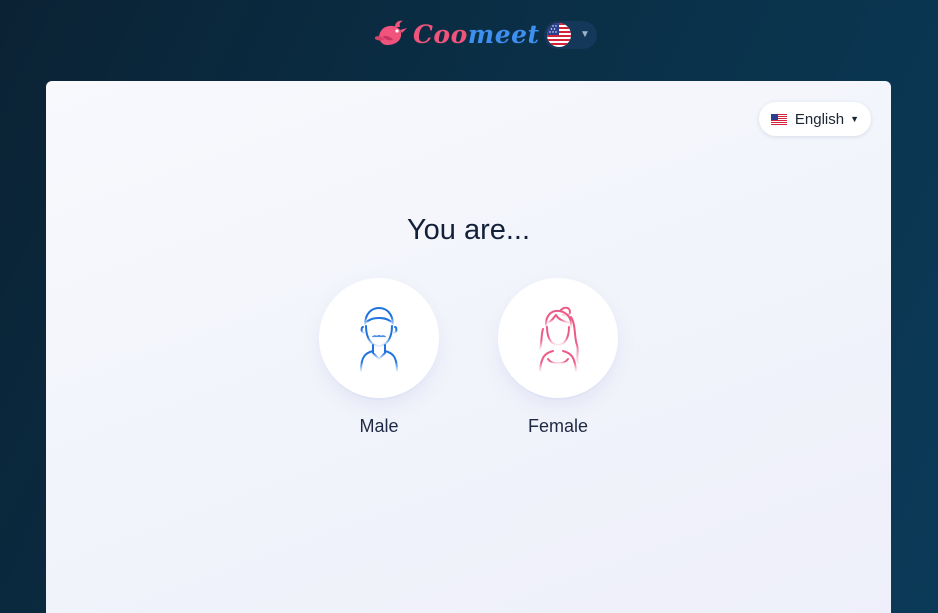 This screenshot has height=613, width=938. I want to click on female-avatar-icon, so click(559, 339).